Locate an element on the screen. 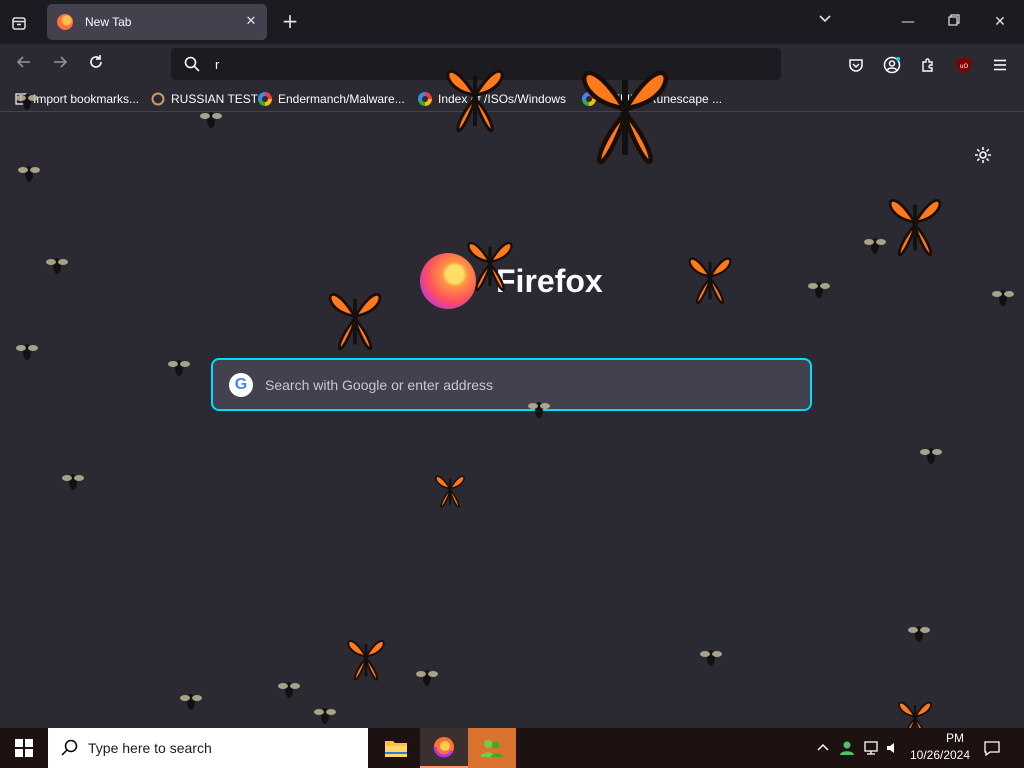  firefox-logo-icon is located at coordinates (448, 281).